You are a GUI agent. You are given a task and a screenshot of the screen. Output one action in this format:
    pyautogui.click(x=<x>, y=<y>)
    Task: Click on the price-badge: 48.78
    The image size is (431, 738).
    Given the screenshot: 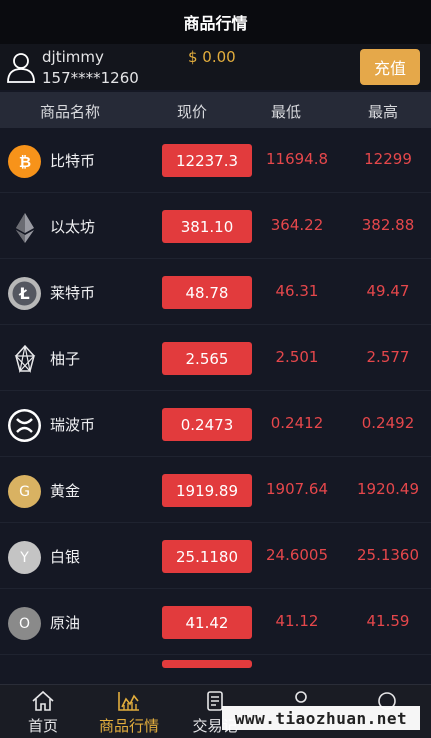 What is the action you would take?
    pyautogui.click(x=207, y=292)
    